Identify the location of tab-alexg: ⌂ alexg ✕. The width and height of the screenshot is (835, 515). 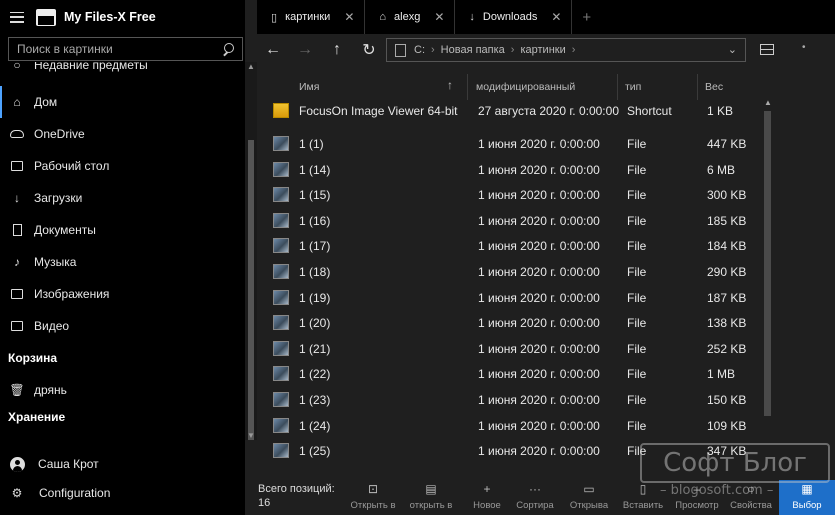
(410, 17).